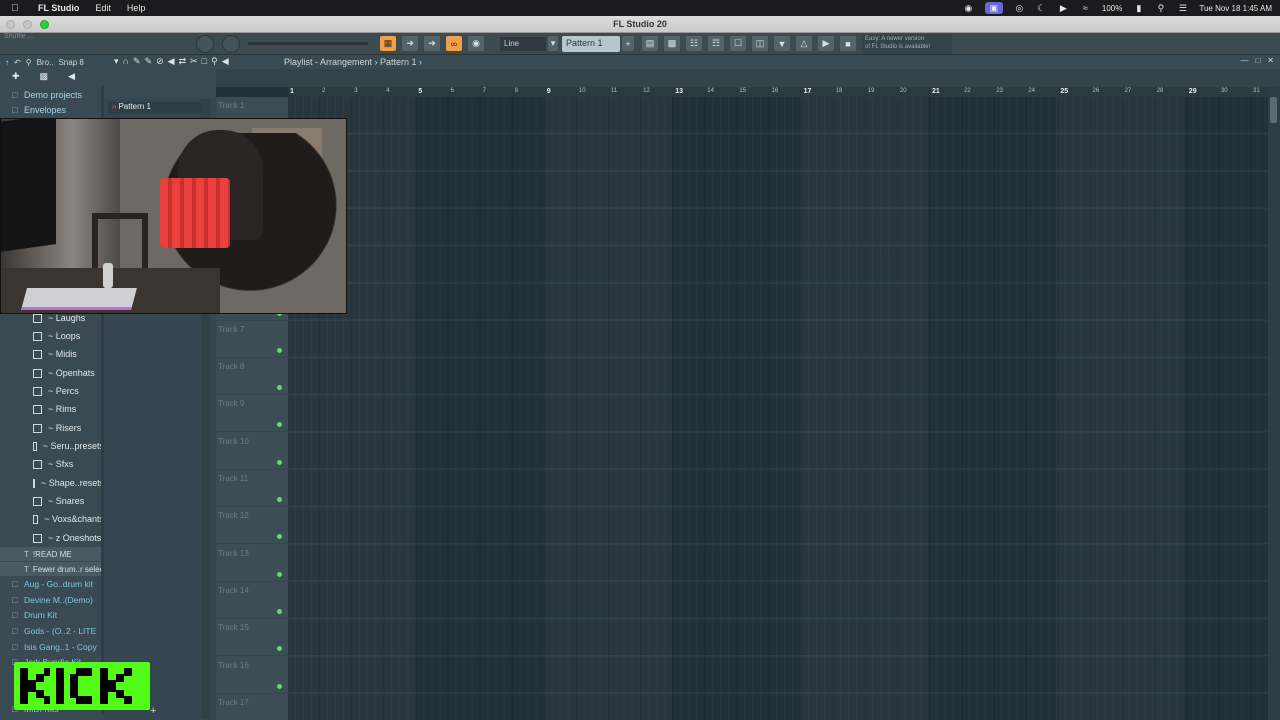 The width and height of the screenshot is (1280, 720). What do you see at coordinates (70, 62) in the screenshot?
I see `snap-label: Snap 8` at bounding box center [70, 62].